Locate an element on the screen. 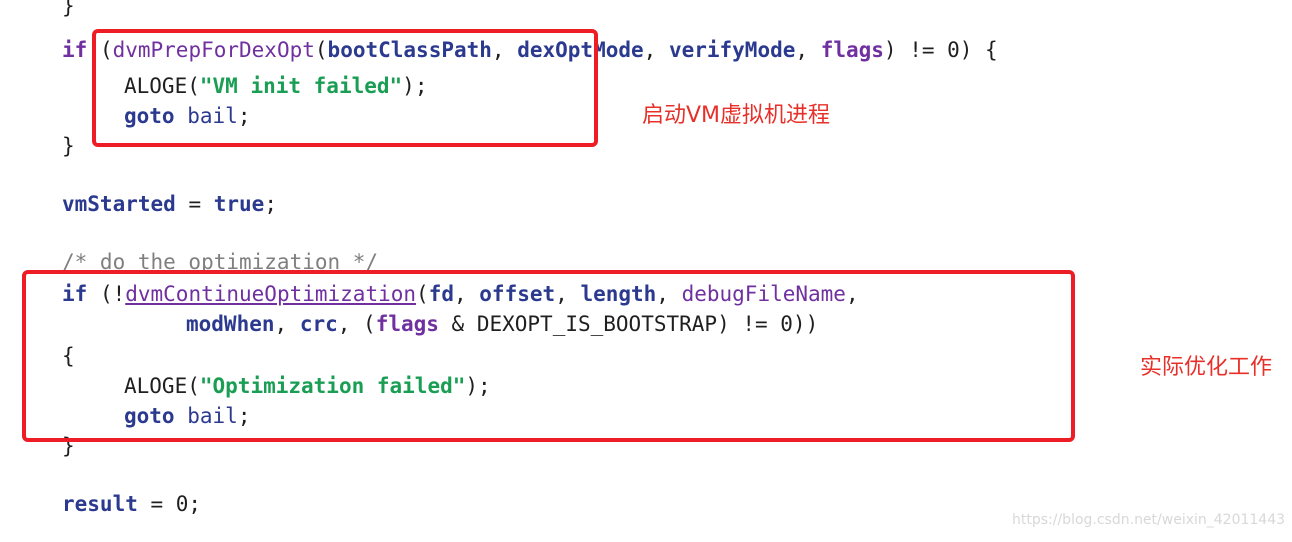 This screenshot has width=1292, height=542. watermark-text: https://blog.csdn.net/weixin_42011443 is located at coordinates (1149, 520).